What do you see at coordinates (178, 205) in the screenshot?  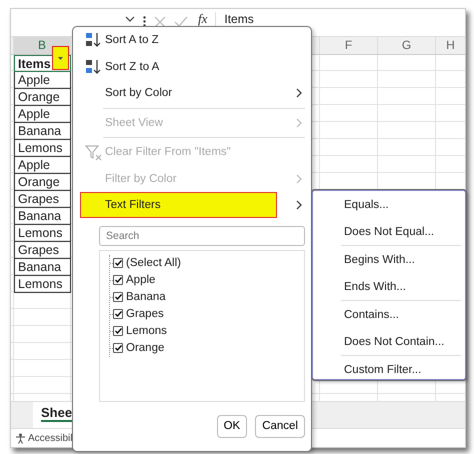 I see `menu-item: Text Filters` at bounding box center [178, 205].